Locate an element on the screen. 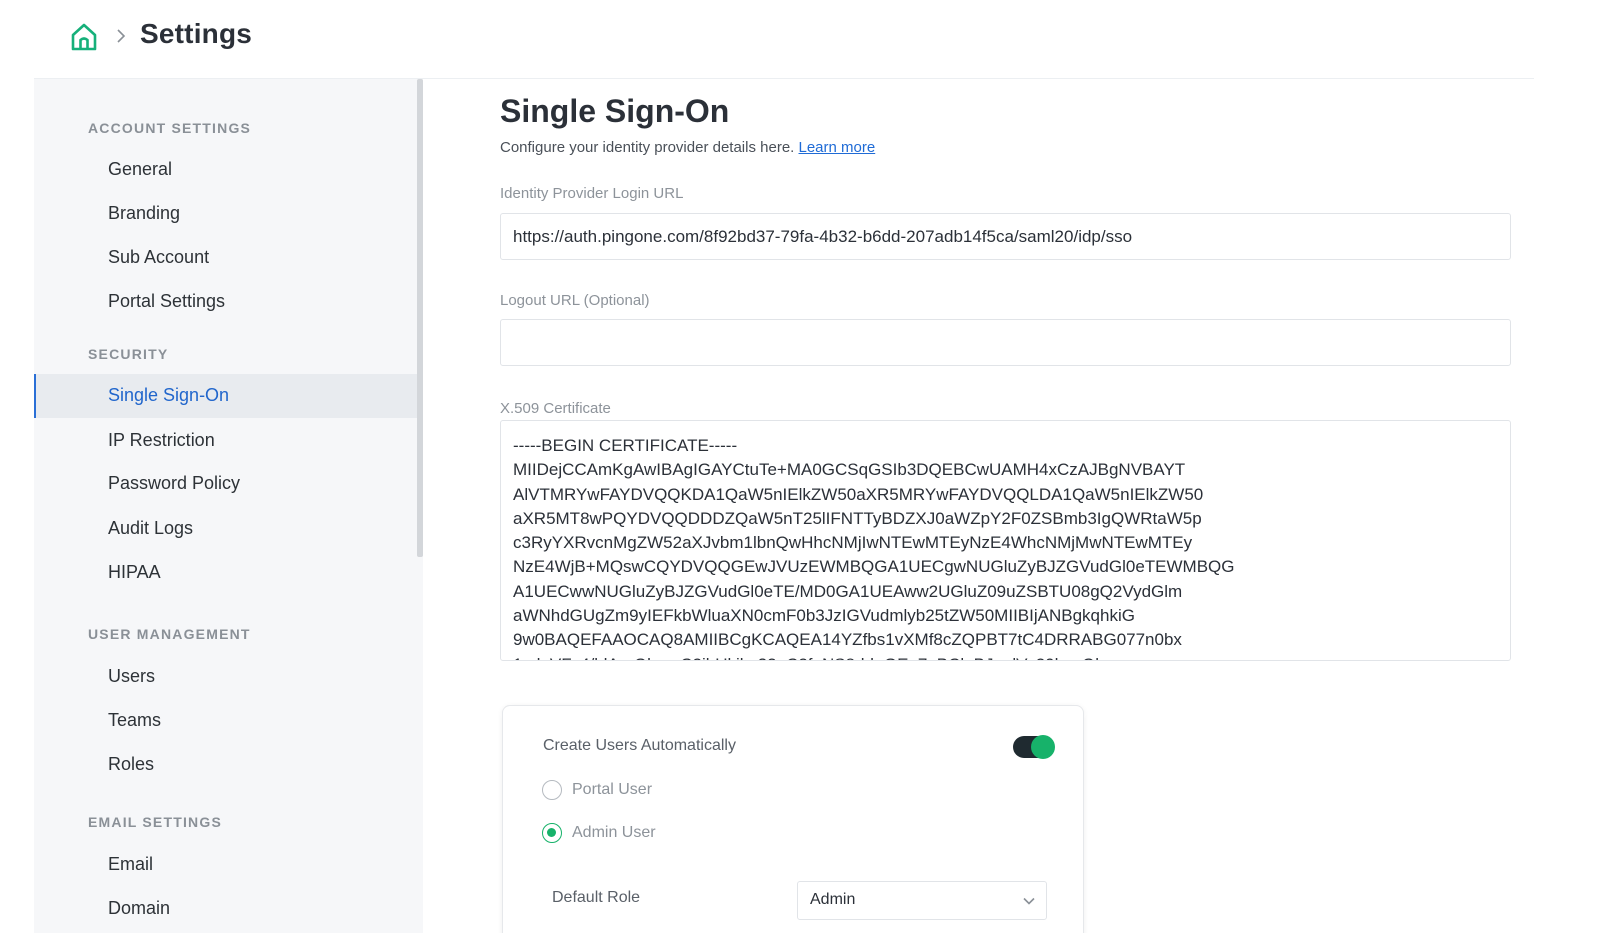 This screenshot has height=933, width=1600. sidebar-item-label: Portal Settings is located at coordinates (167, 301).